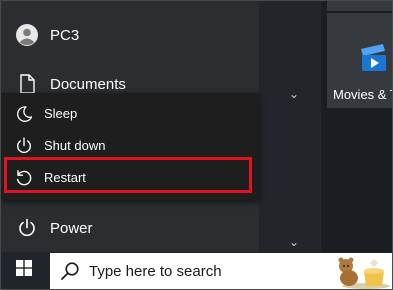  I want to click on app-list-area: ⌄ ⌄, so click(290, 126).